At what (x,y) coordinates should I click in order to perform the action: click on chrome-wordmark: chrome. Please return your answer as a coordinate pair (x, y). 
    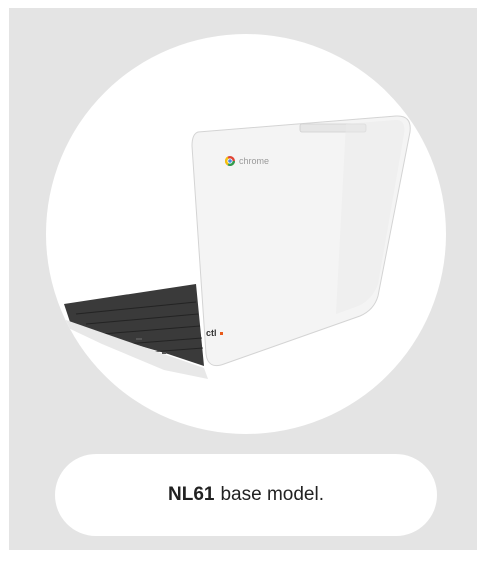
    Looking at the image, I should click on (254, 161).